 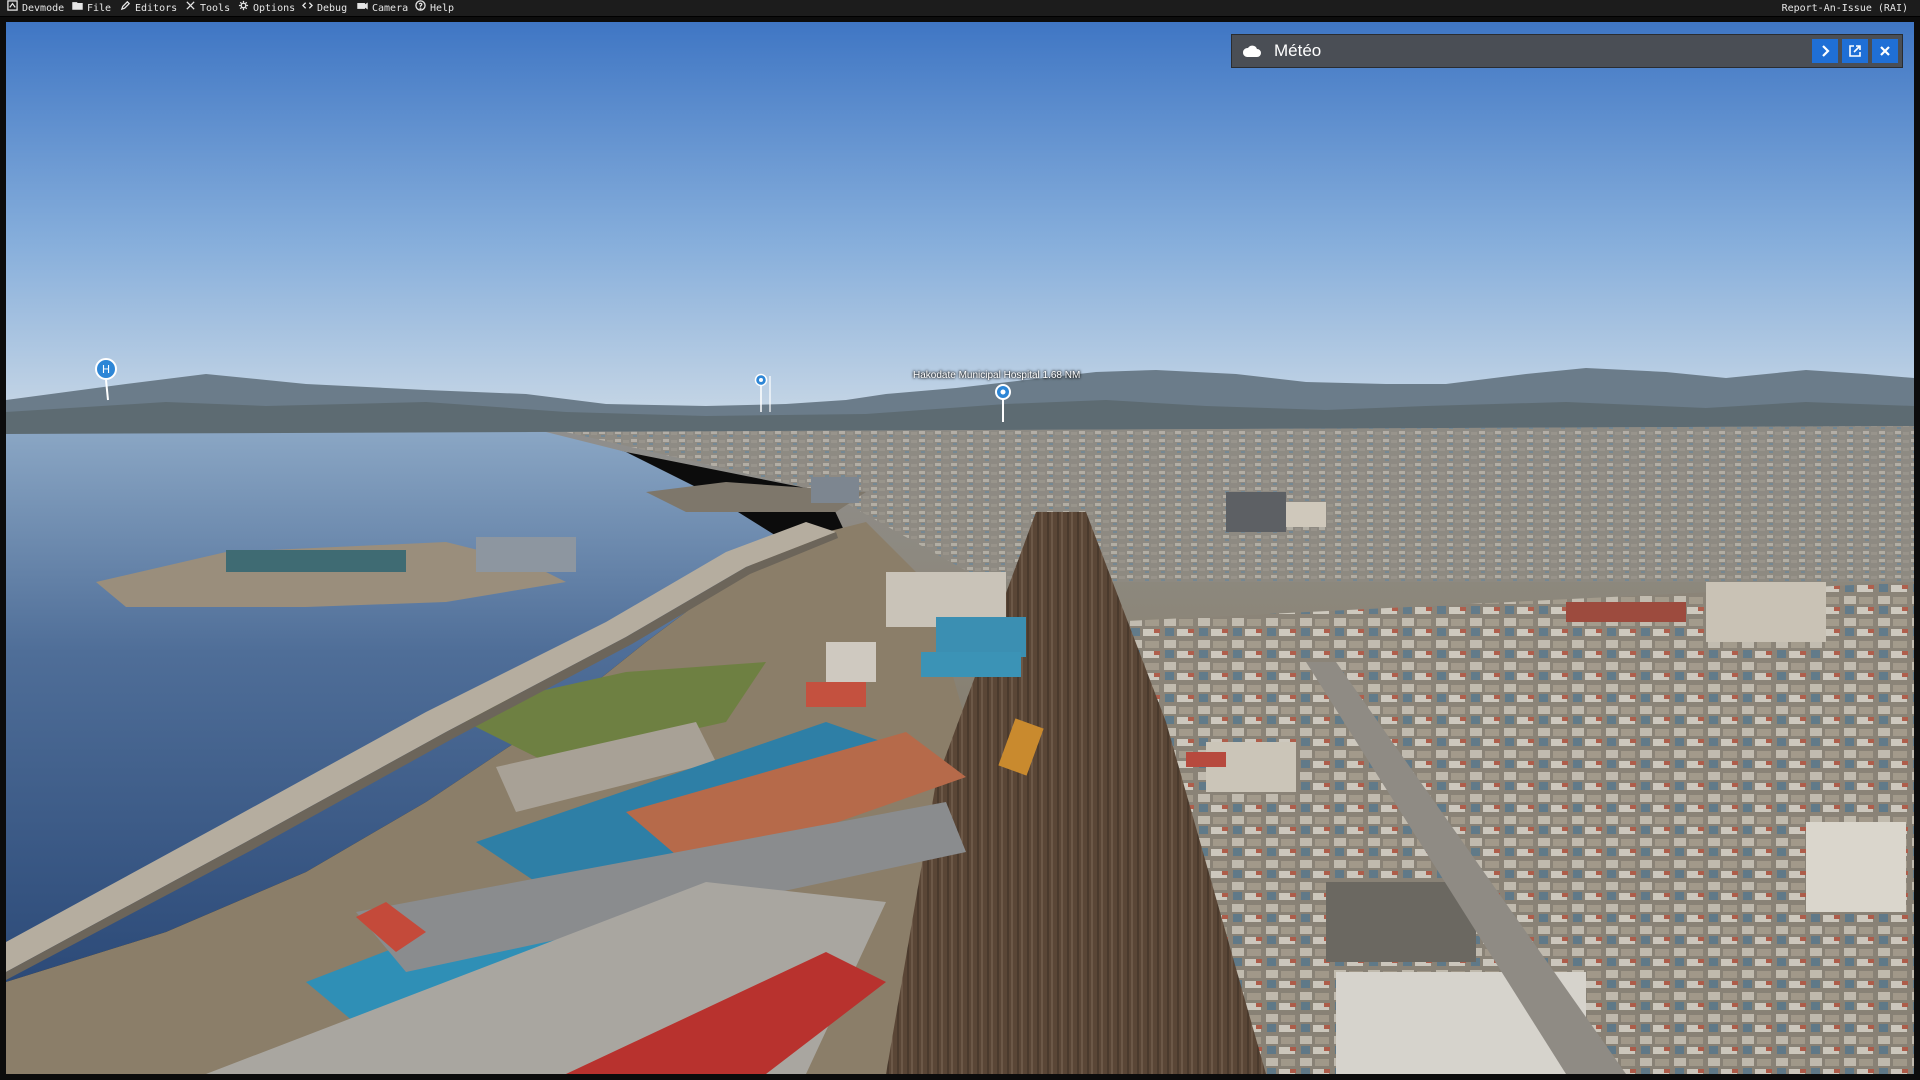 What do you see at coordinates (1298, 50) in the screenshot?
I see `meteo-panel-title: Météo` at bounding box center [1298, 50].